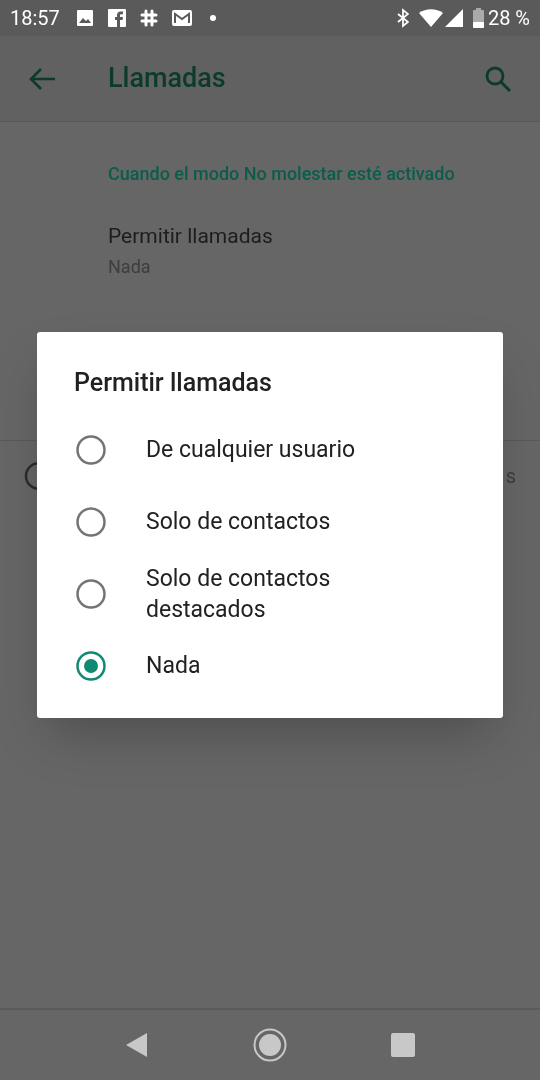 The width and height of the screenshot is (540, 1080). Describe the element at coordinates (42, 78) in the screenshot. I see `back-arrow-icon` at that location.